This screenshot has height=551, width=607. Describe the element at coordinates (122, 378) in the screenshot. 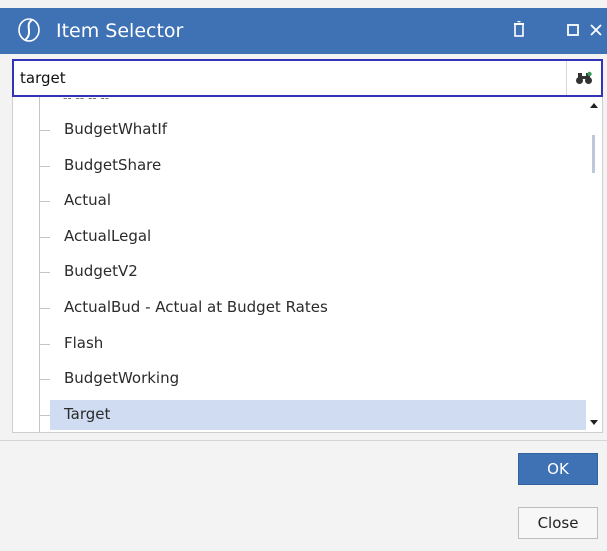

I see `tree-item-label: BudgetWorking` at that location.